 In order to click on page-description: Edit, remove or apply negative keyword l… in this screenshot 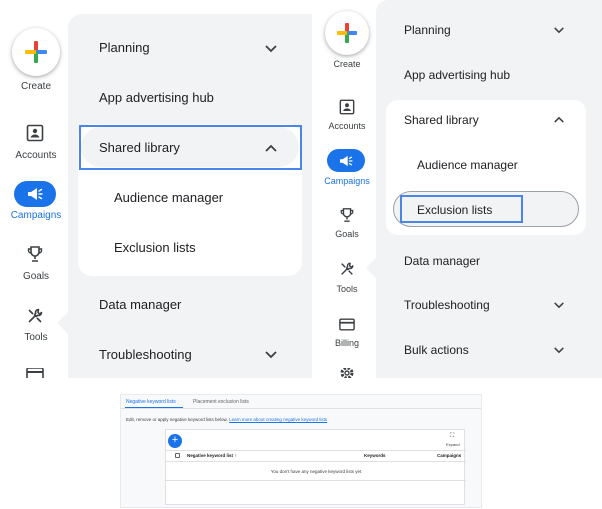, I will do `click(226, 419)`.